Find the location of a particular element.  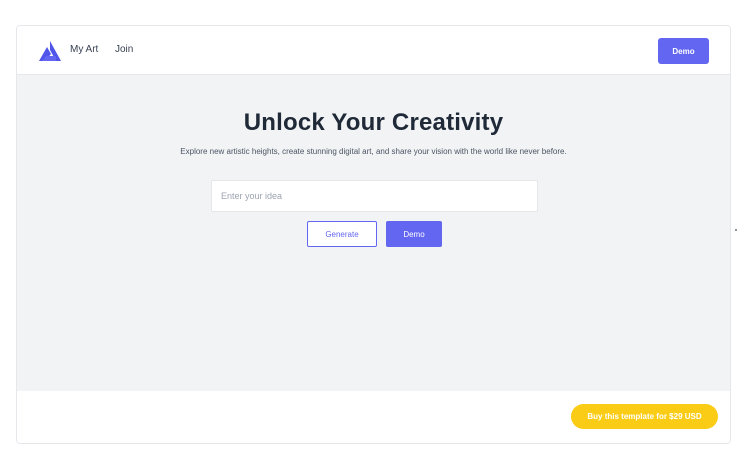

generate-button: Generate is located at coordinates (342, 234).